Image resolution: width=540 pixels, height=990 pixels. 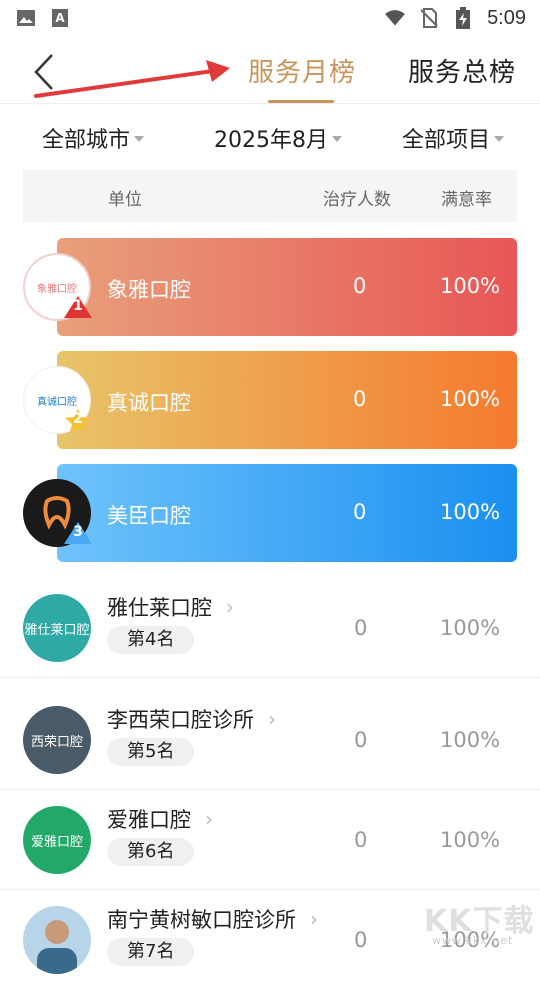 I want to click on rank-number: 3, so click(x=78, y=532).